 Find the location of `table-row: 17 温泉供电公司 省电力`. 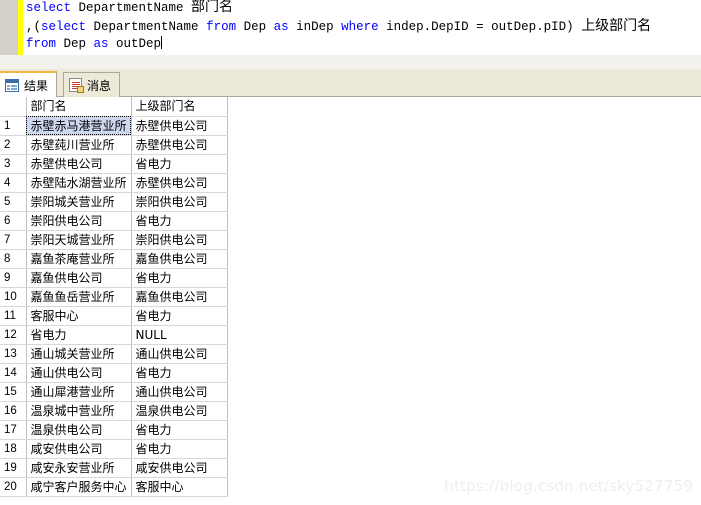

table-row: 17 温泉供电公司 省电力 is located at coordinates (114, 430).